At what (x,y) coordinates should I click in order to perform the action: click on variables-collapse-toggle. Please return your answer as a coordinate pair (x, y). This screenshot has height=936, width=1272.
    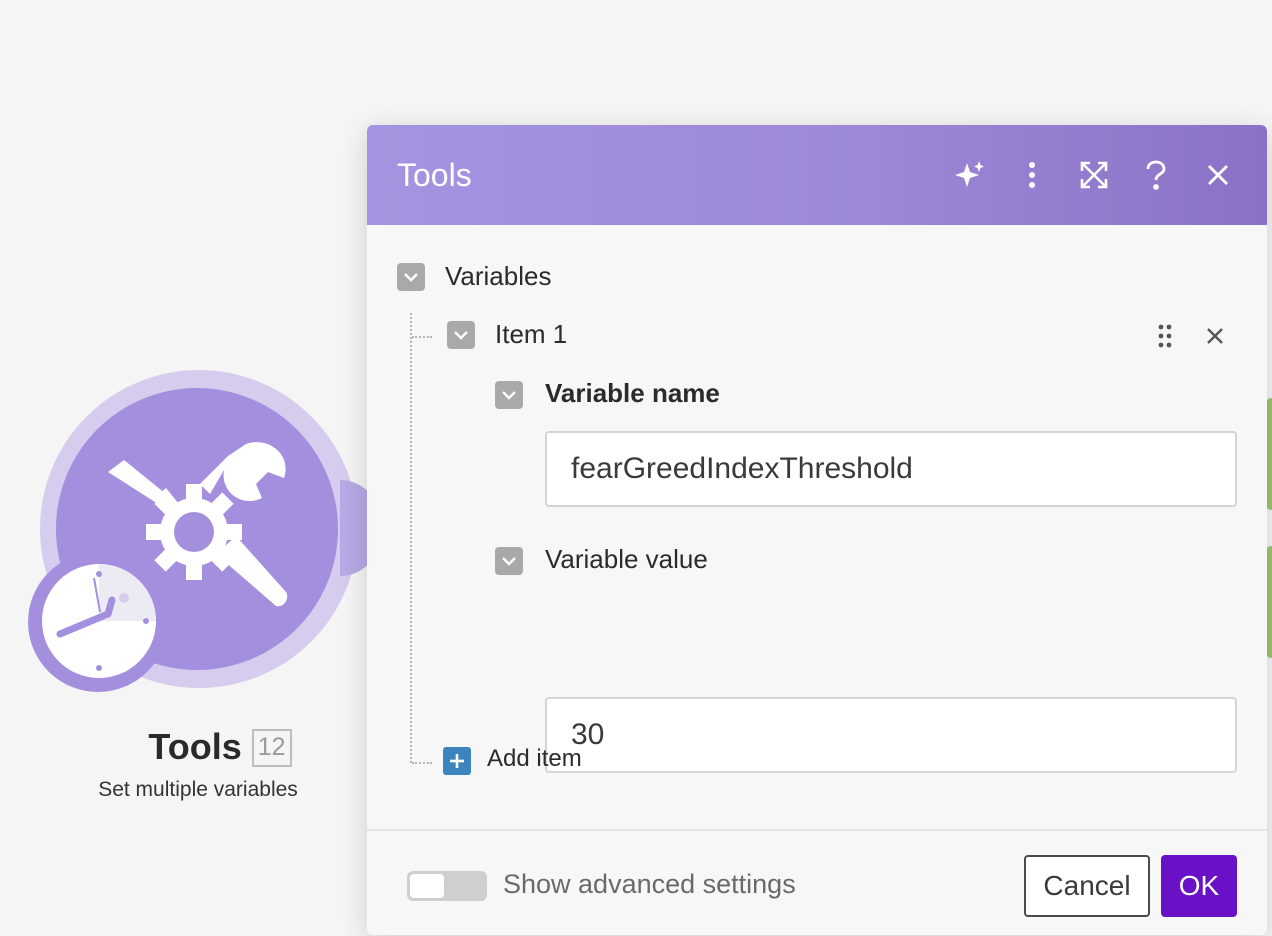
    Looking at the image, I should click on (411, 277).